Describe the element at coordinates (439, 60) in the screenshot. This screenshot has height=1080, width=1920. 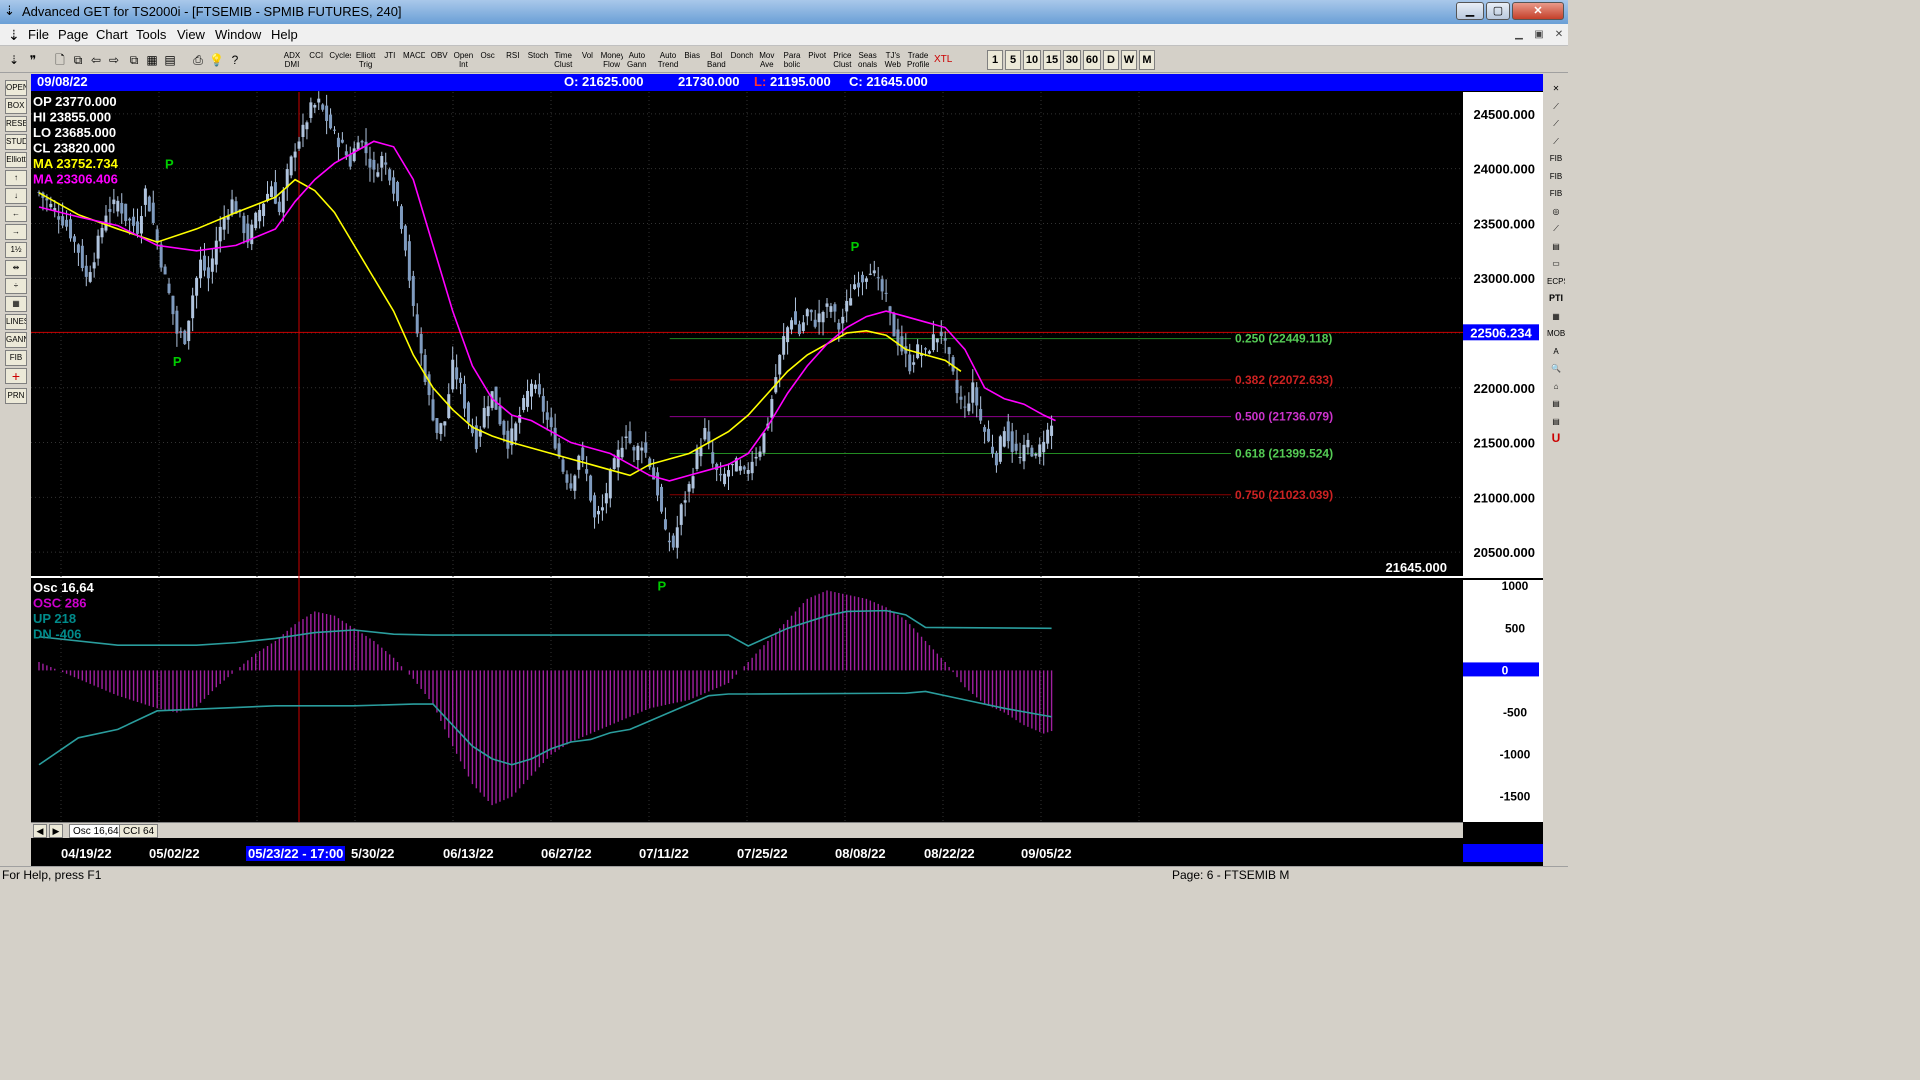
I see `study-button: OBV` at that location.